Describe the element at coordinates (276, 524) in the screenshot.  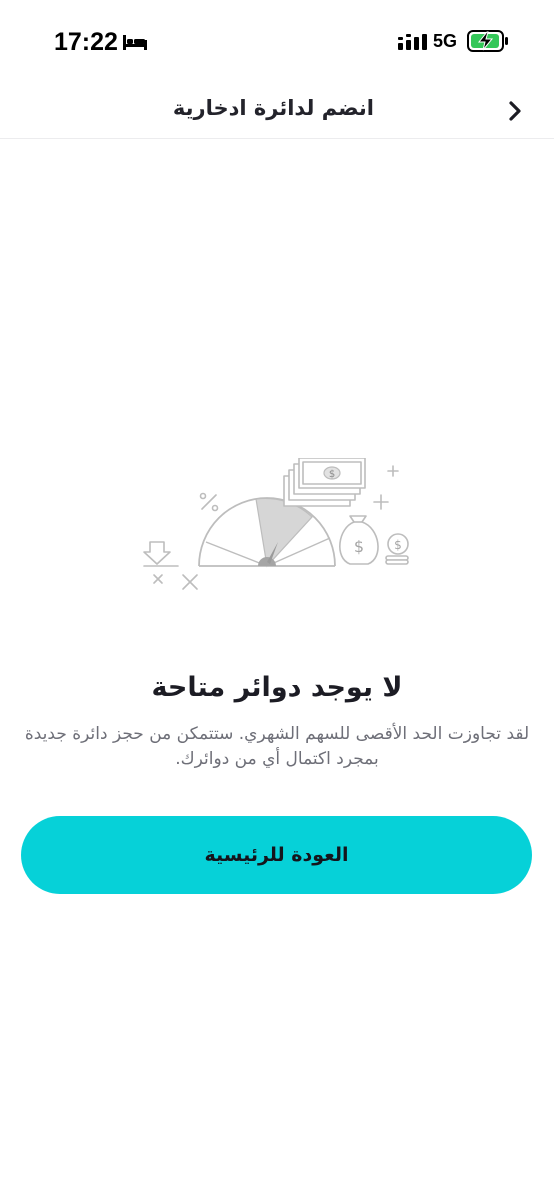
I see `savings-gauge-illustration: $ $ $` at that location.